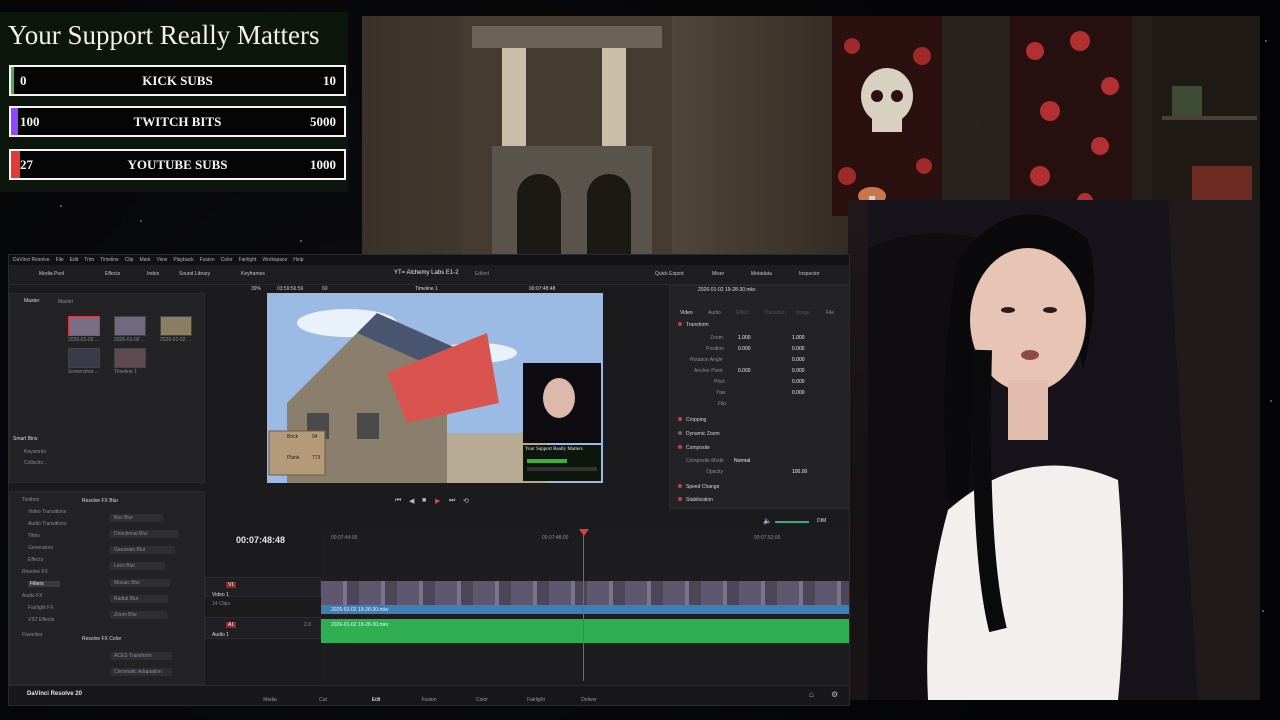 The image size is (1280, 720). I want to click on section-speed-change: Speed Change, so click(698, 487).